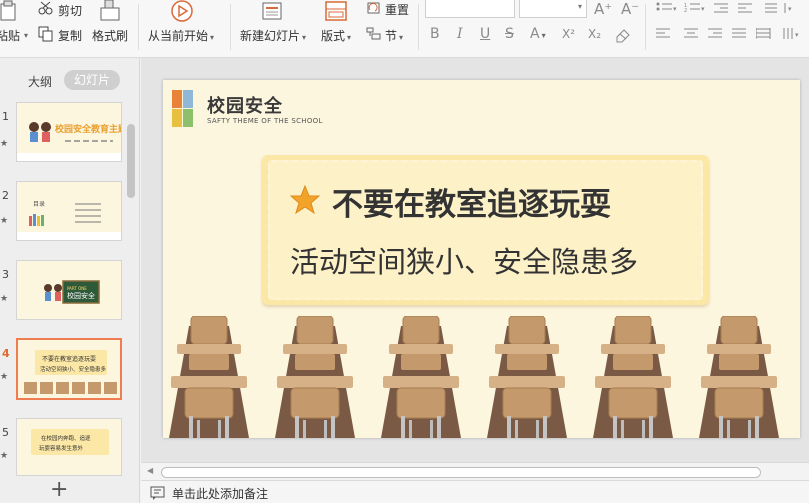 The width and height of the screenshot is (809, 503). Describe the element at coordinates (623, 36) in the screenshot. I see `clear-format-icon` at that location.